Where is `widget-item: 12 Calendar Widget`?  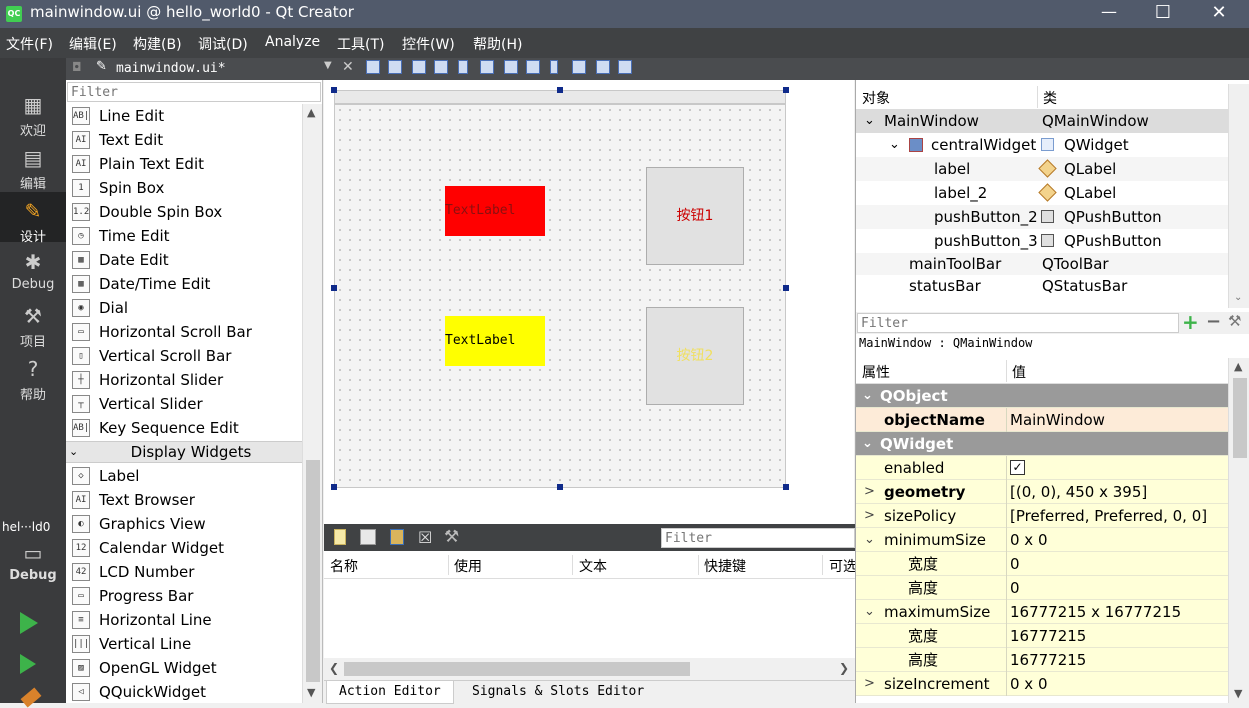 widget-item: 12 Calendar Widget is located at coordinates (184, 548).